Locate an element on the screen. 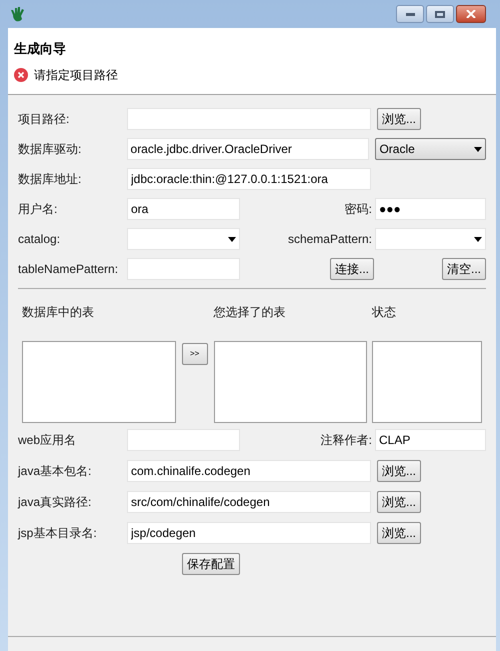  wizard-title: 生成向导 is located at coordinates (40, 49).